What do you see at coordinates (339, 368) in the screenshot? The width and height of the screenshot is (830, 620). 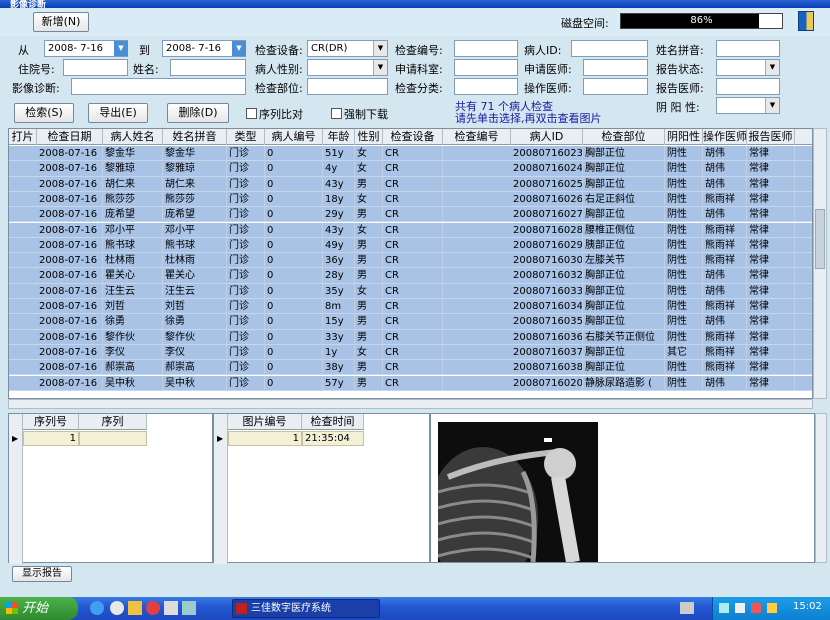 I see `cell-age: 38y` at bounding box center [339, 368].